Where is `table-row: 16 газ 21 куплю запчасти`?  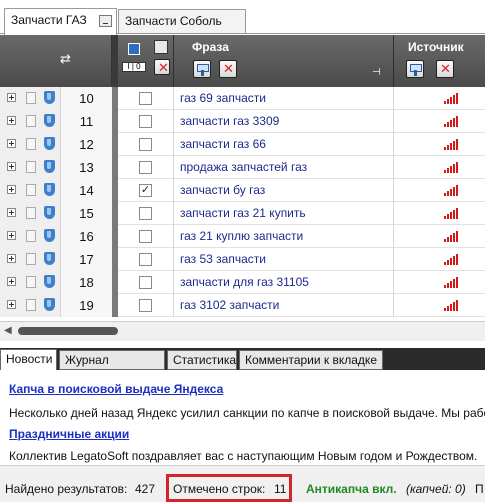 table-row: 16 газ 21 куплю запчасти is located at coordinates (242, 236).